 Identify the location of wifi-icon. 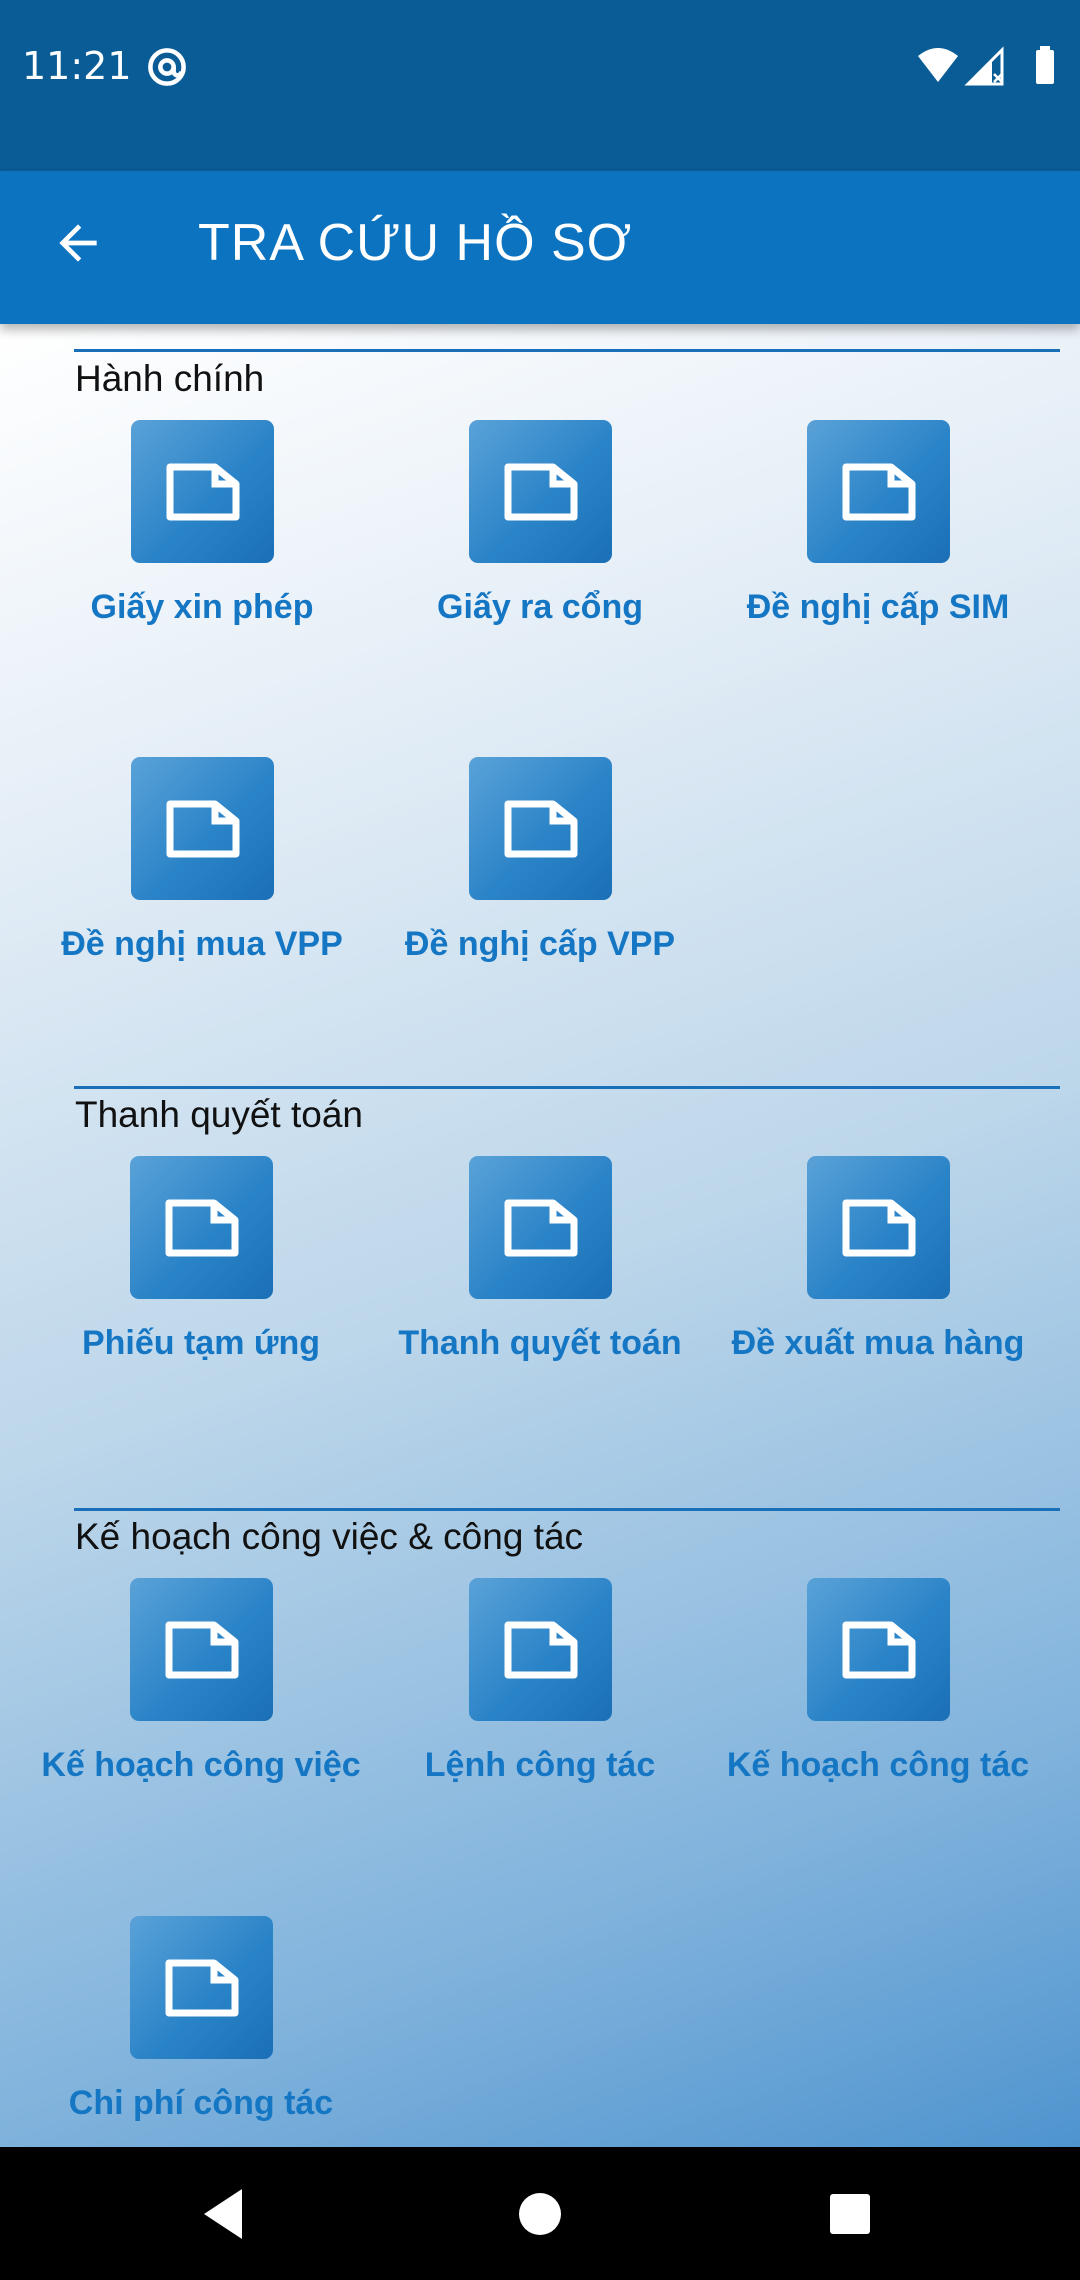
(938, 65).